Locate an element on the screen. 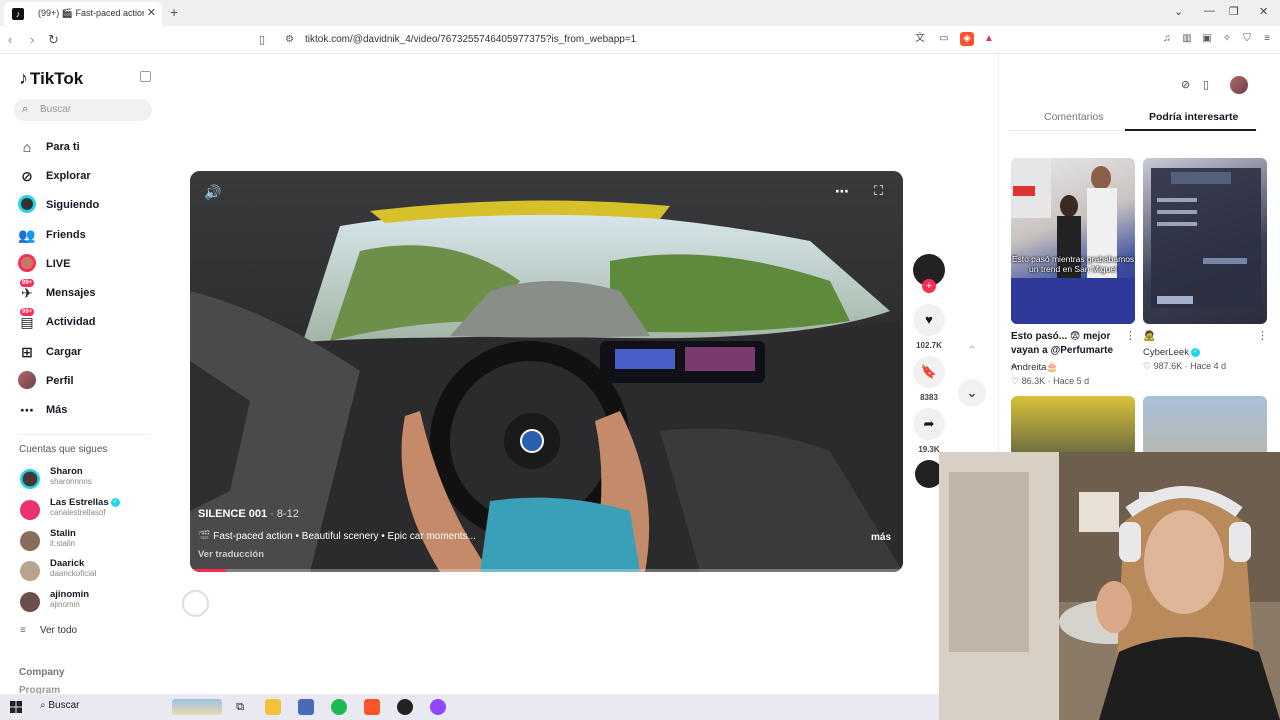 The image size is (1280, 720). tiktok-note-icon: ♪ is located at coordinates (23, 78).